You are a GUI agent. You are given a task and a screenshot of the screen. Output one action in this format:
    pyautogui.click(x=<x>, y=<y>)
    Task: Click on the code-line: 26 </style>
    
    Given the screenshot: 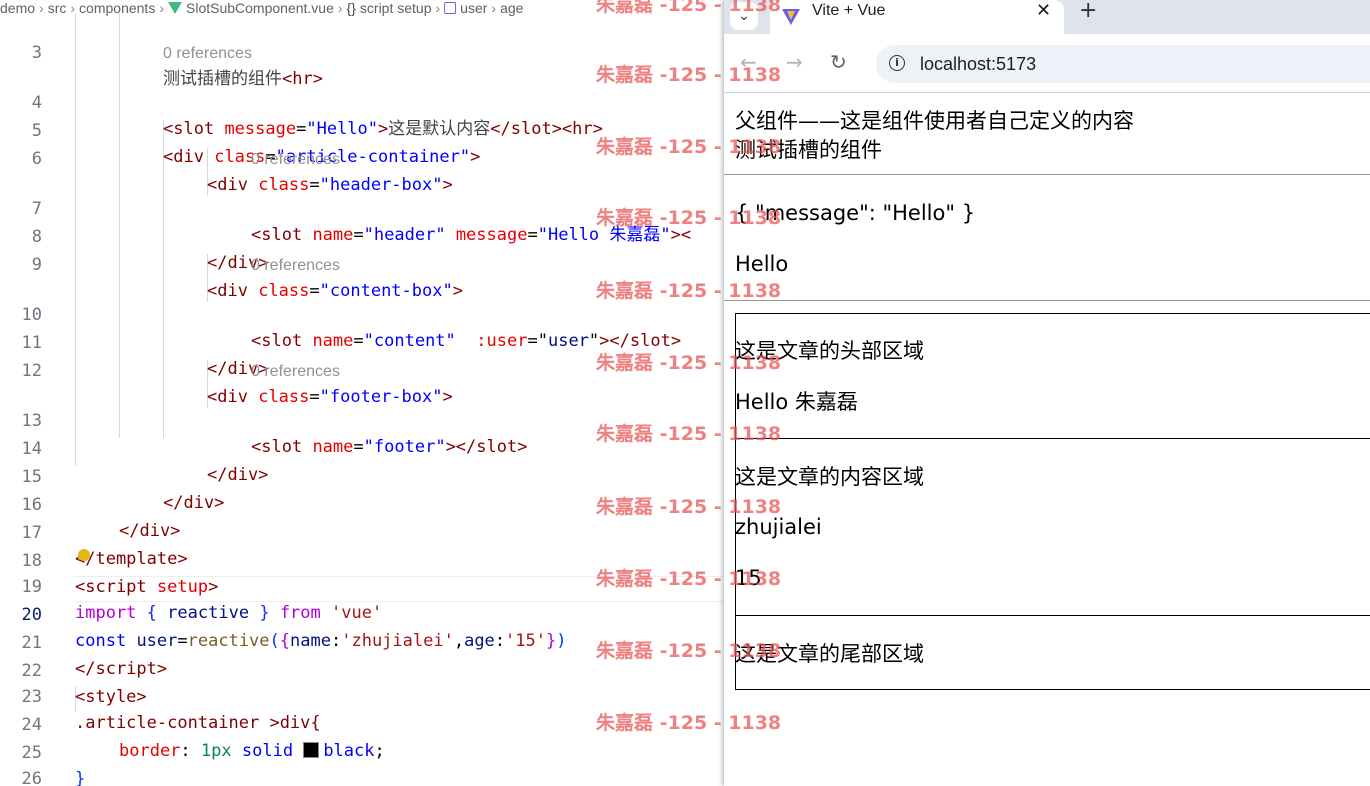 What is the action you would take?
    pyautogui.click(x=362, y=763)
    